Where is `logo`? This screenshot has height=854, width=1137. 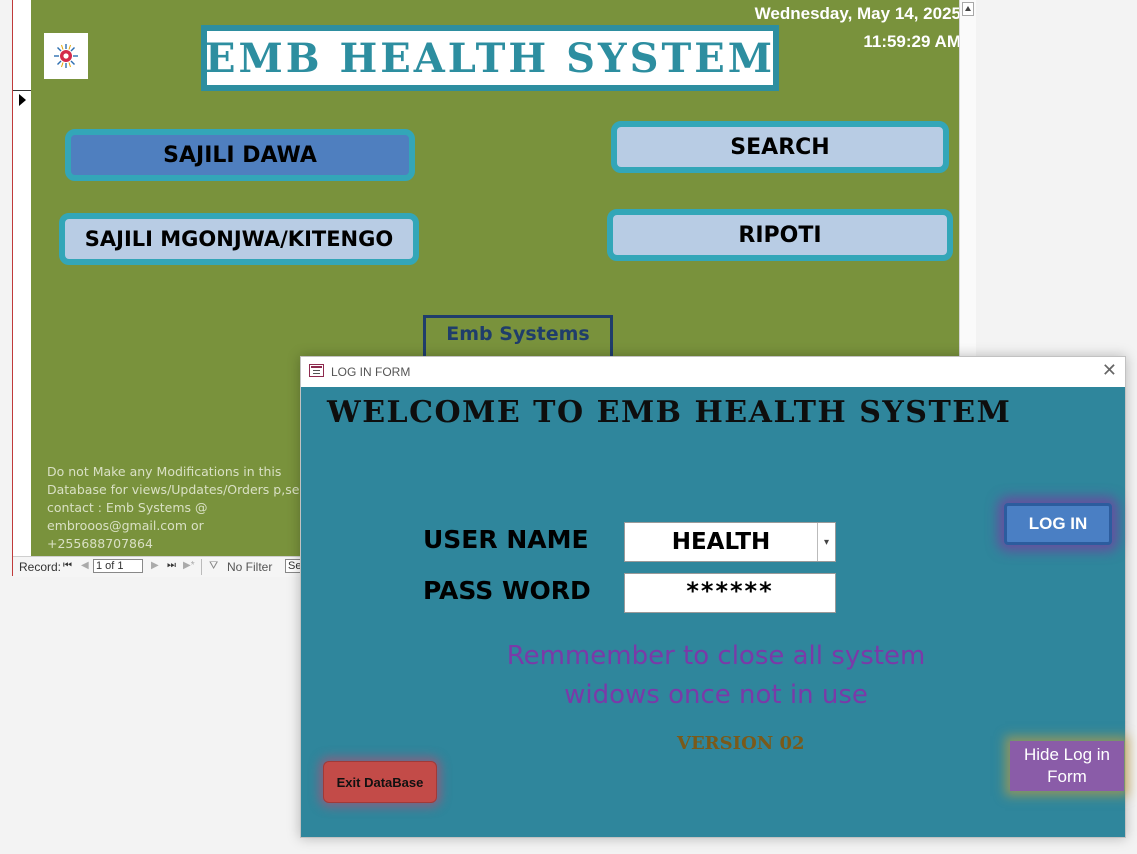
logo is located at coordinates (66, 56).